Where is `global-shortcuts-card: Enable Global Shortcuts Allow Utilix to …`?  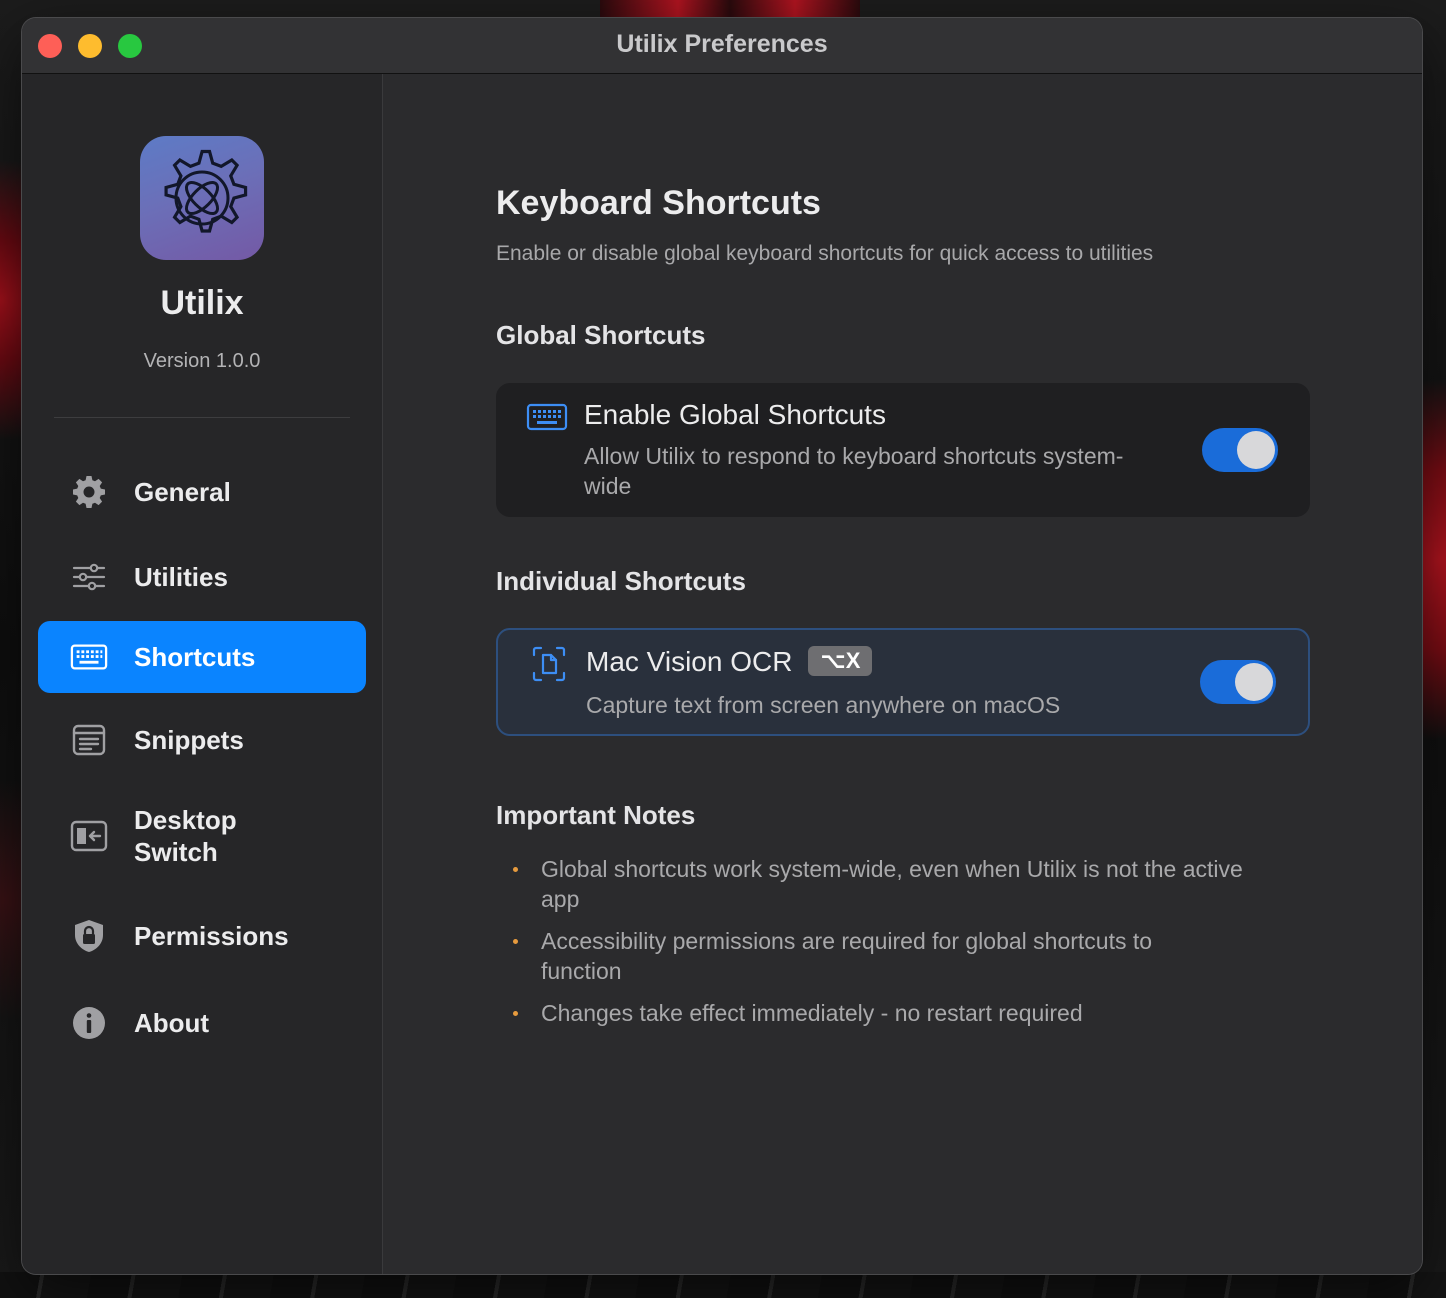
global-shortcuts-card: Enable Global Shortcuts Allow Utilix to … is located at coordinates (903, 450).